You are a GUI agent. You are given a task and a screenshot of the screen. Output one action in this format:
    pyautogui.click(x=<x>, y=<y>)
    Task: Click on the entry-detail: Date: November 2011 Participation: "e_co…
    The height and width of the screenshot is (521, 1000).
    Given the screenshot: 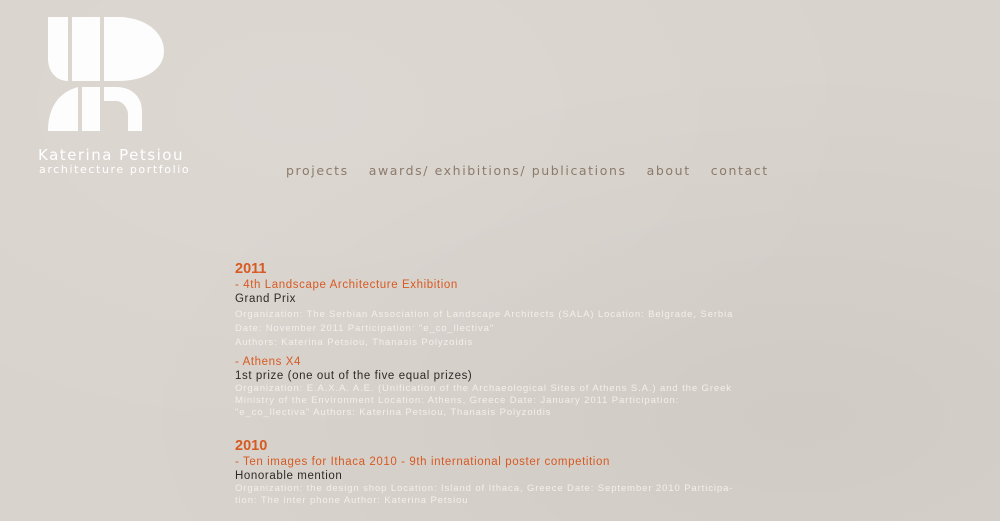 What is the action you would take?
    pyautogui.click(x=365, y=328)
    